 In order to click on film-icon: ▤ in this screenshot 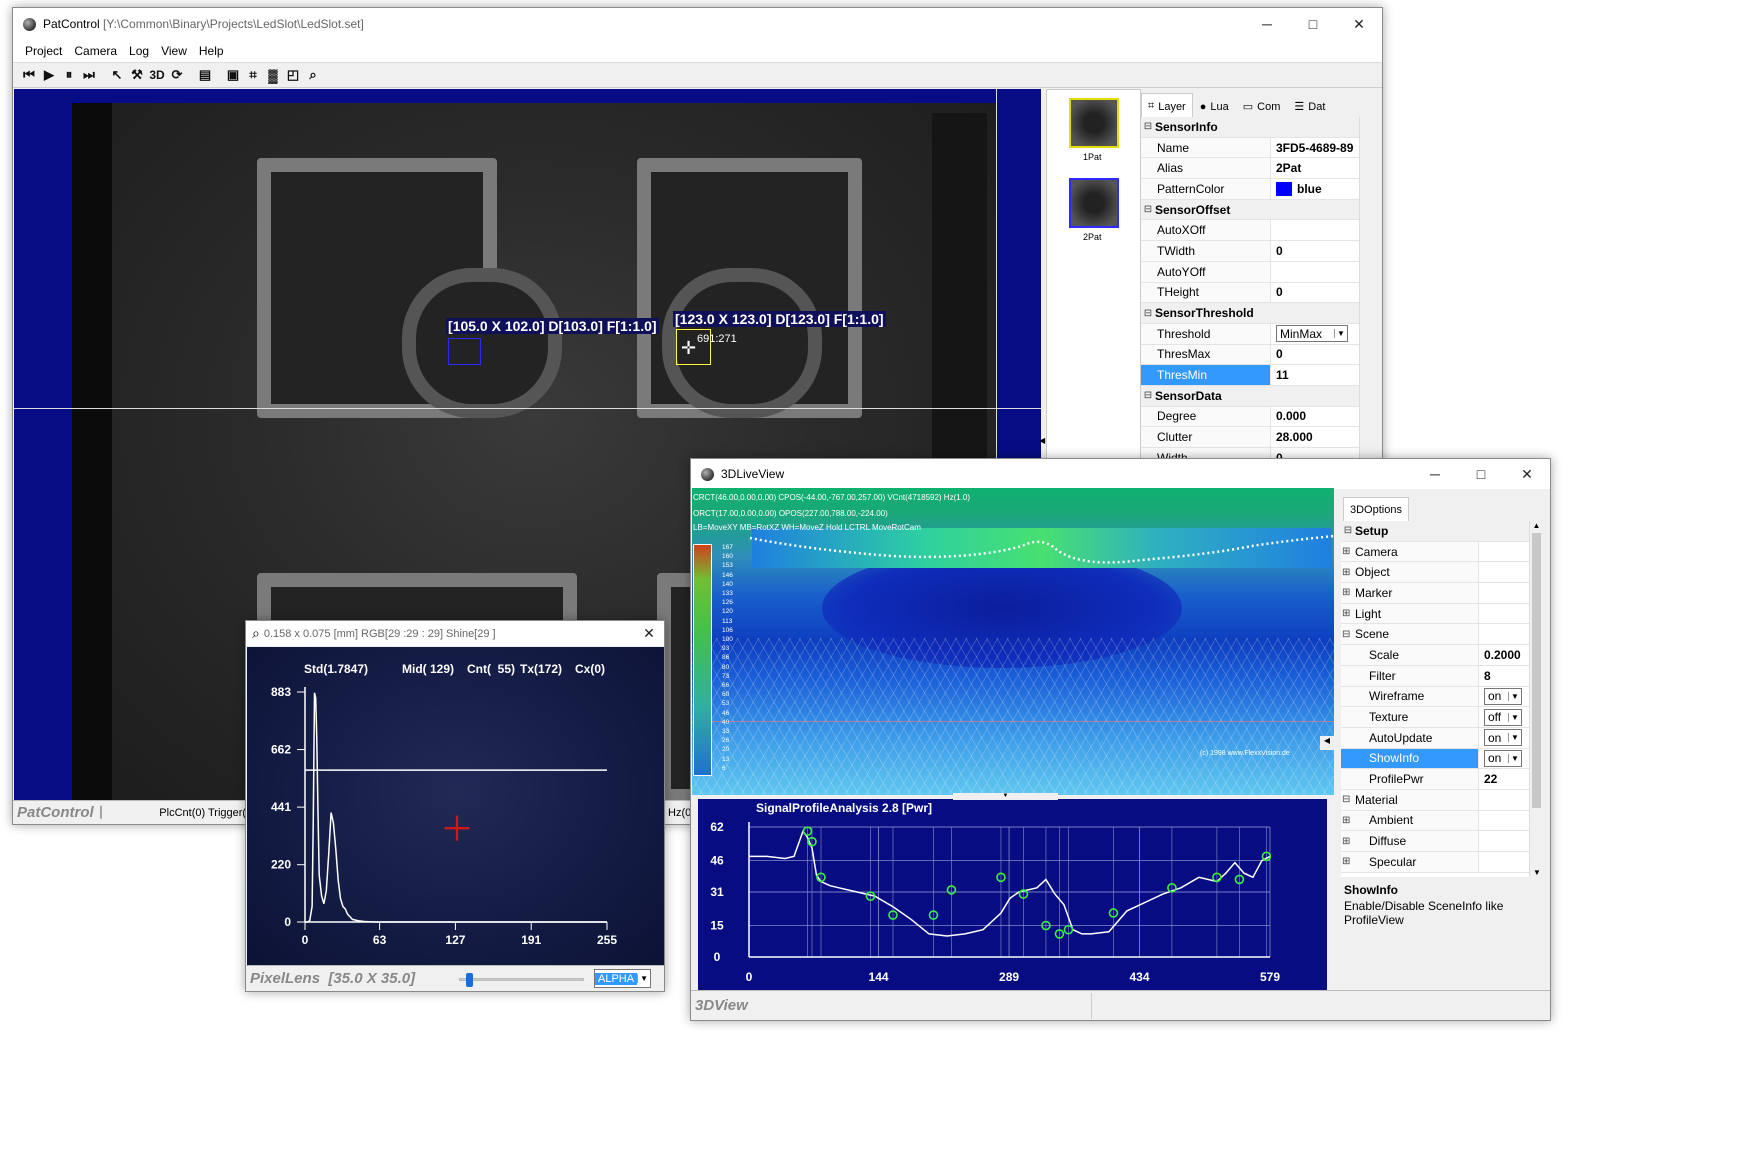, I will do `click(205, 75)`.